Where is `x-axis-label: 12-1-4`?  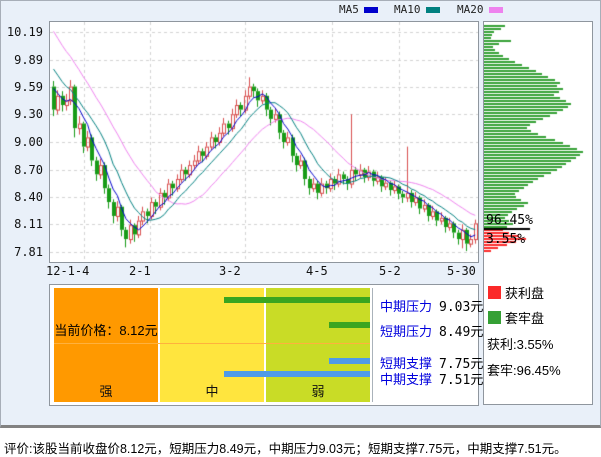 x-axis-label: 12-1-4 is located at coordinates (68, 271).